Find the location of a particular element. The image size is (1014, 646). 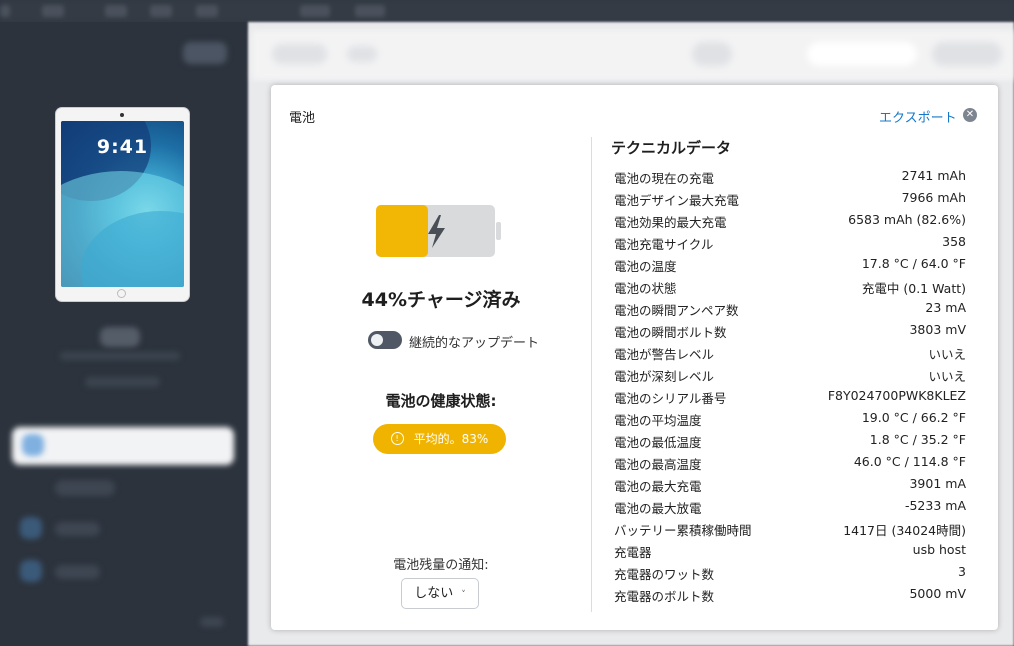

row-value: 7966 mAh is located at coordinates (933, 197).